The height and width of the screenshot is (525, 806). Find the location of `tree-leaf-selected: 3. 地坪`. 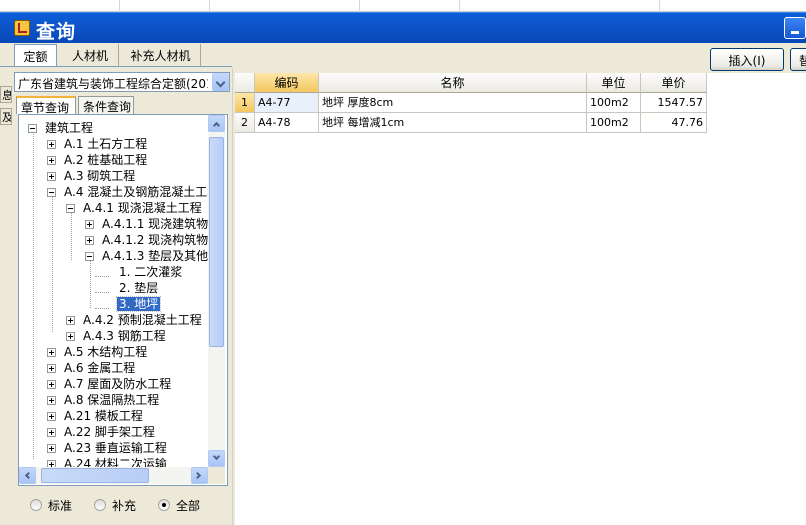

tree-leaf-selected: 3. 地坪 is located at coordinates (138, 304).